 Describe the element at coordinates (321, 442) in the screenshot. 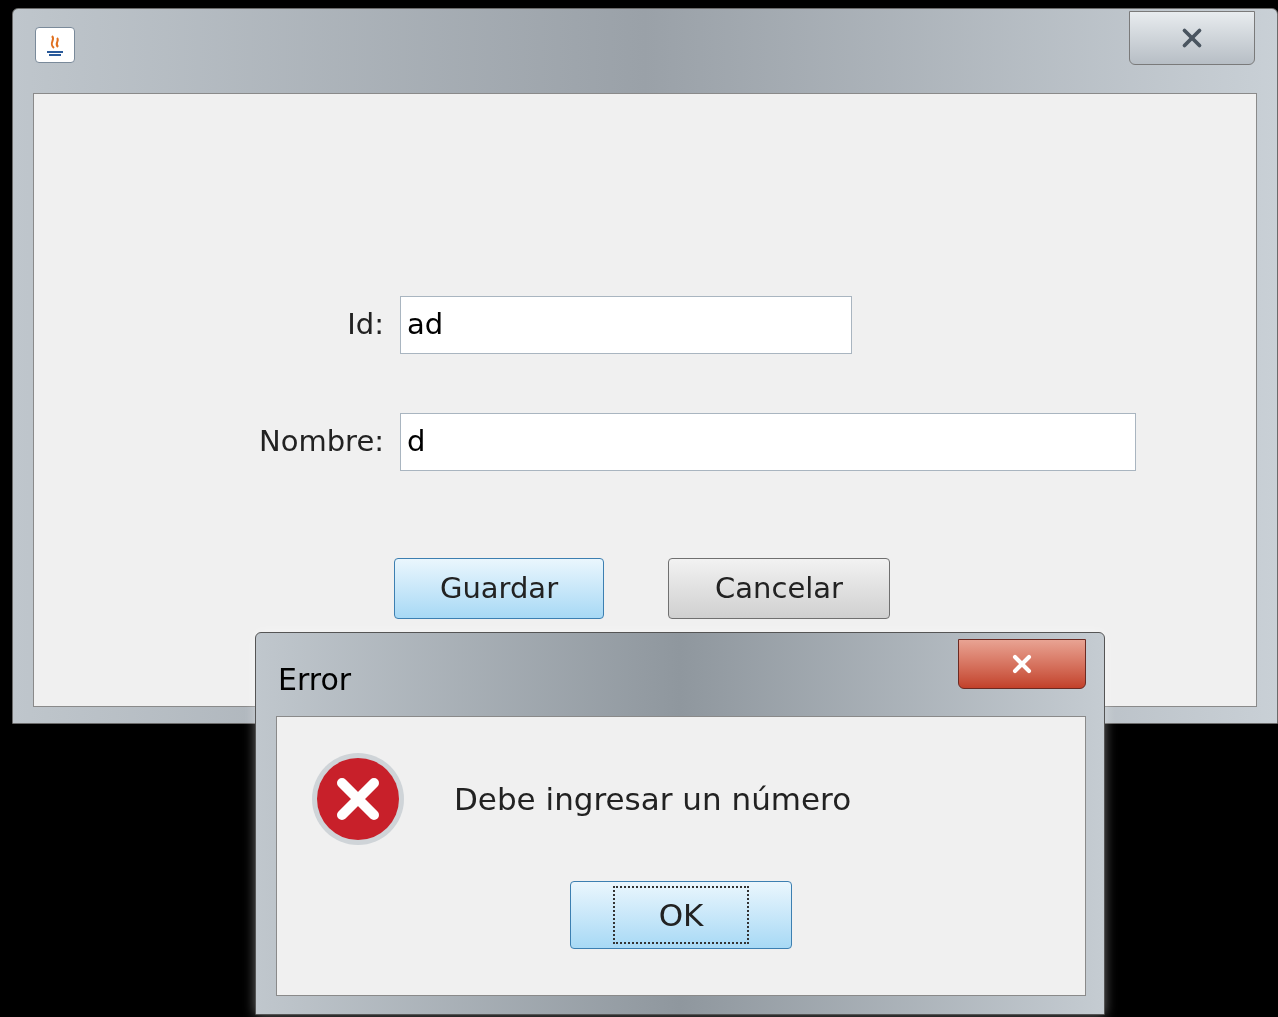

I see `field-label: Nombre:` at that location.